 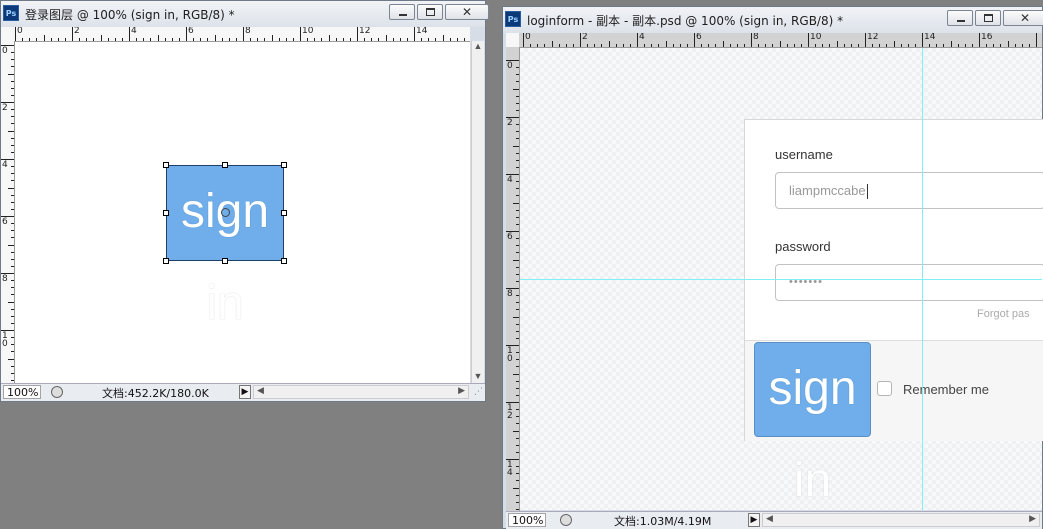 What do you see at coordinates (166, 213) in the screenshot?
I see `transform-handle-ml` at bounding box center [166, 213].